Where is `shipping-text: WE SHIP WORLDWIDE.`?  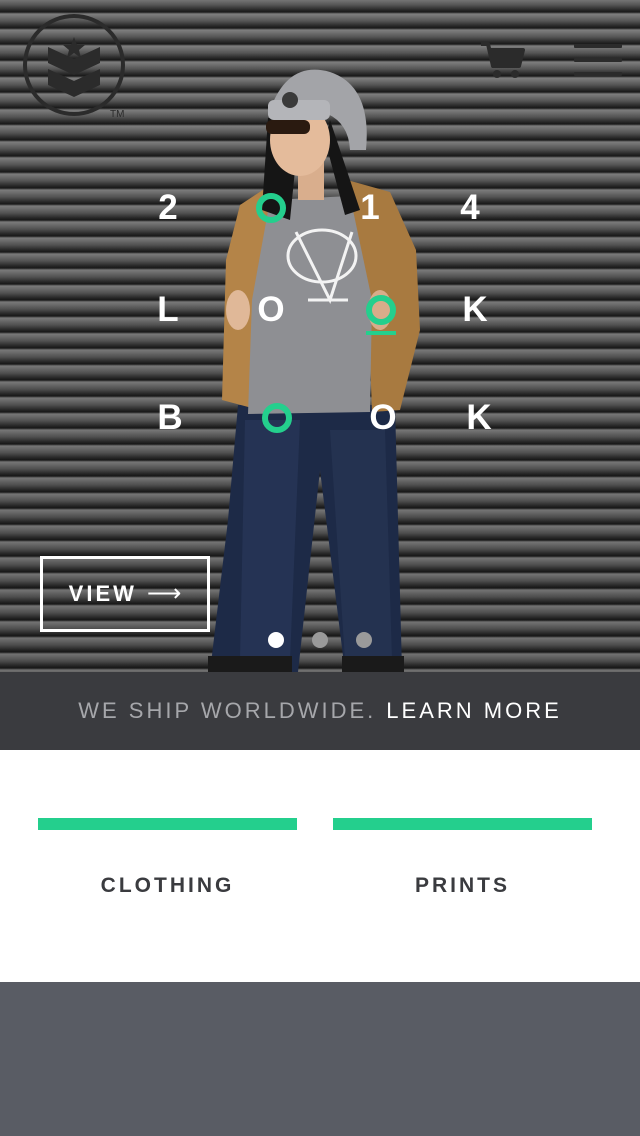
shipping-text: WE SHIP WORLDWIDE. is located at coordinates (227, 710).